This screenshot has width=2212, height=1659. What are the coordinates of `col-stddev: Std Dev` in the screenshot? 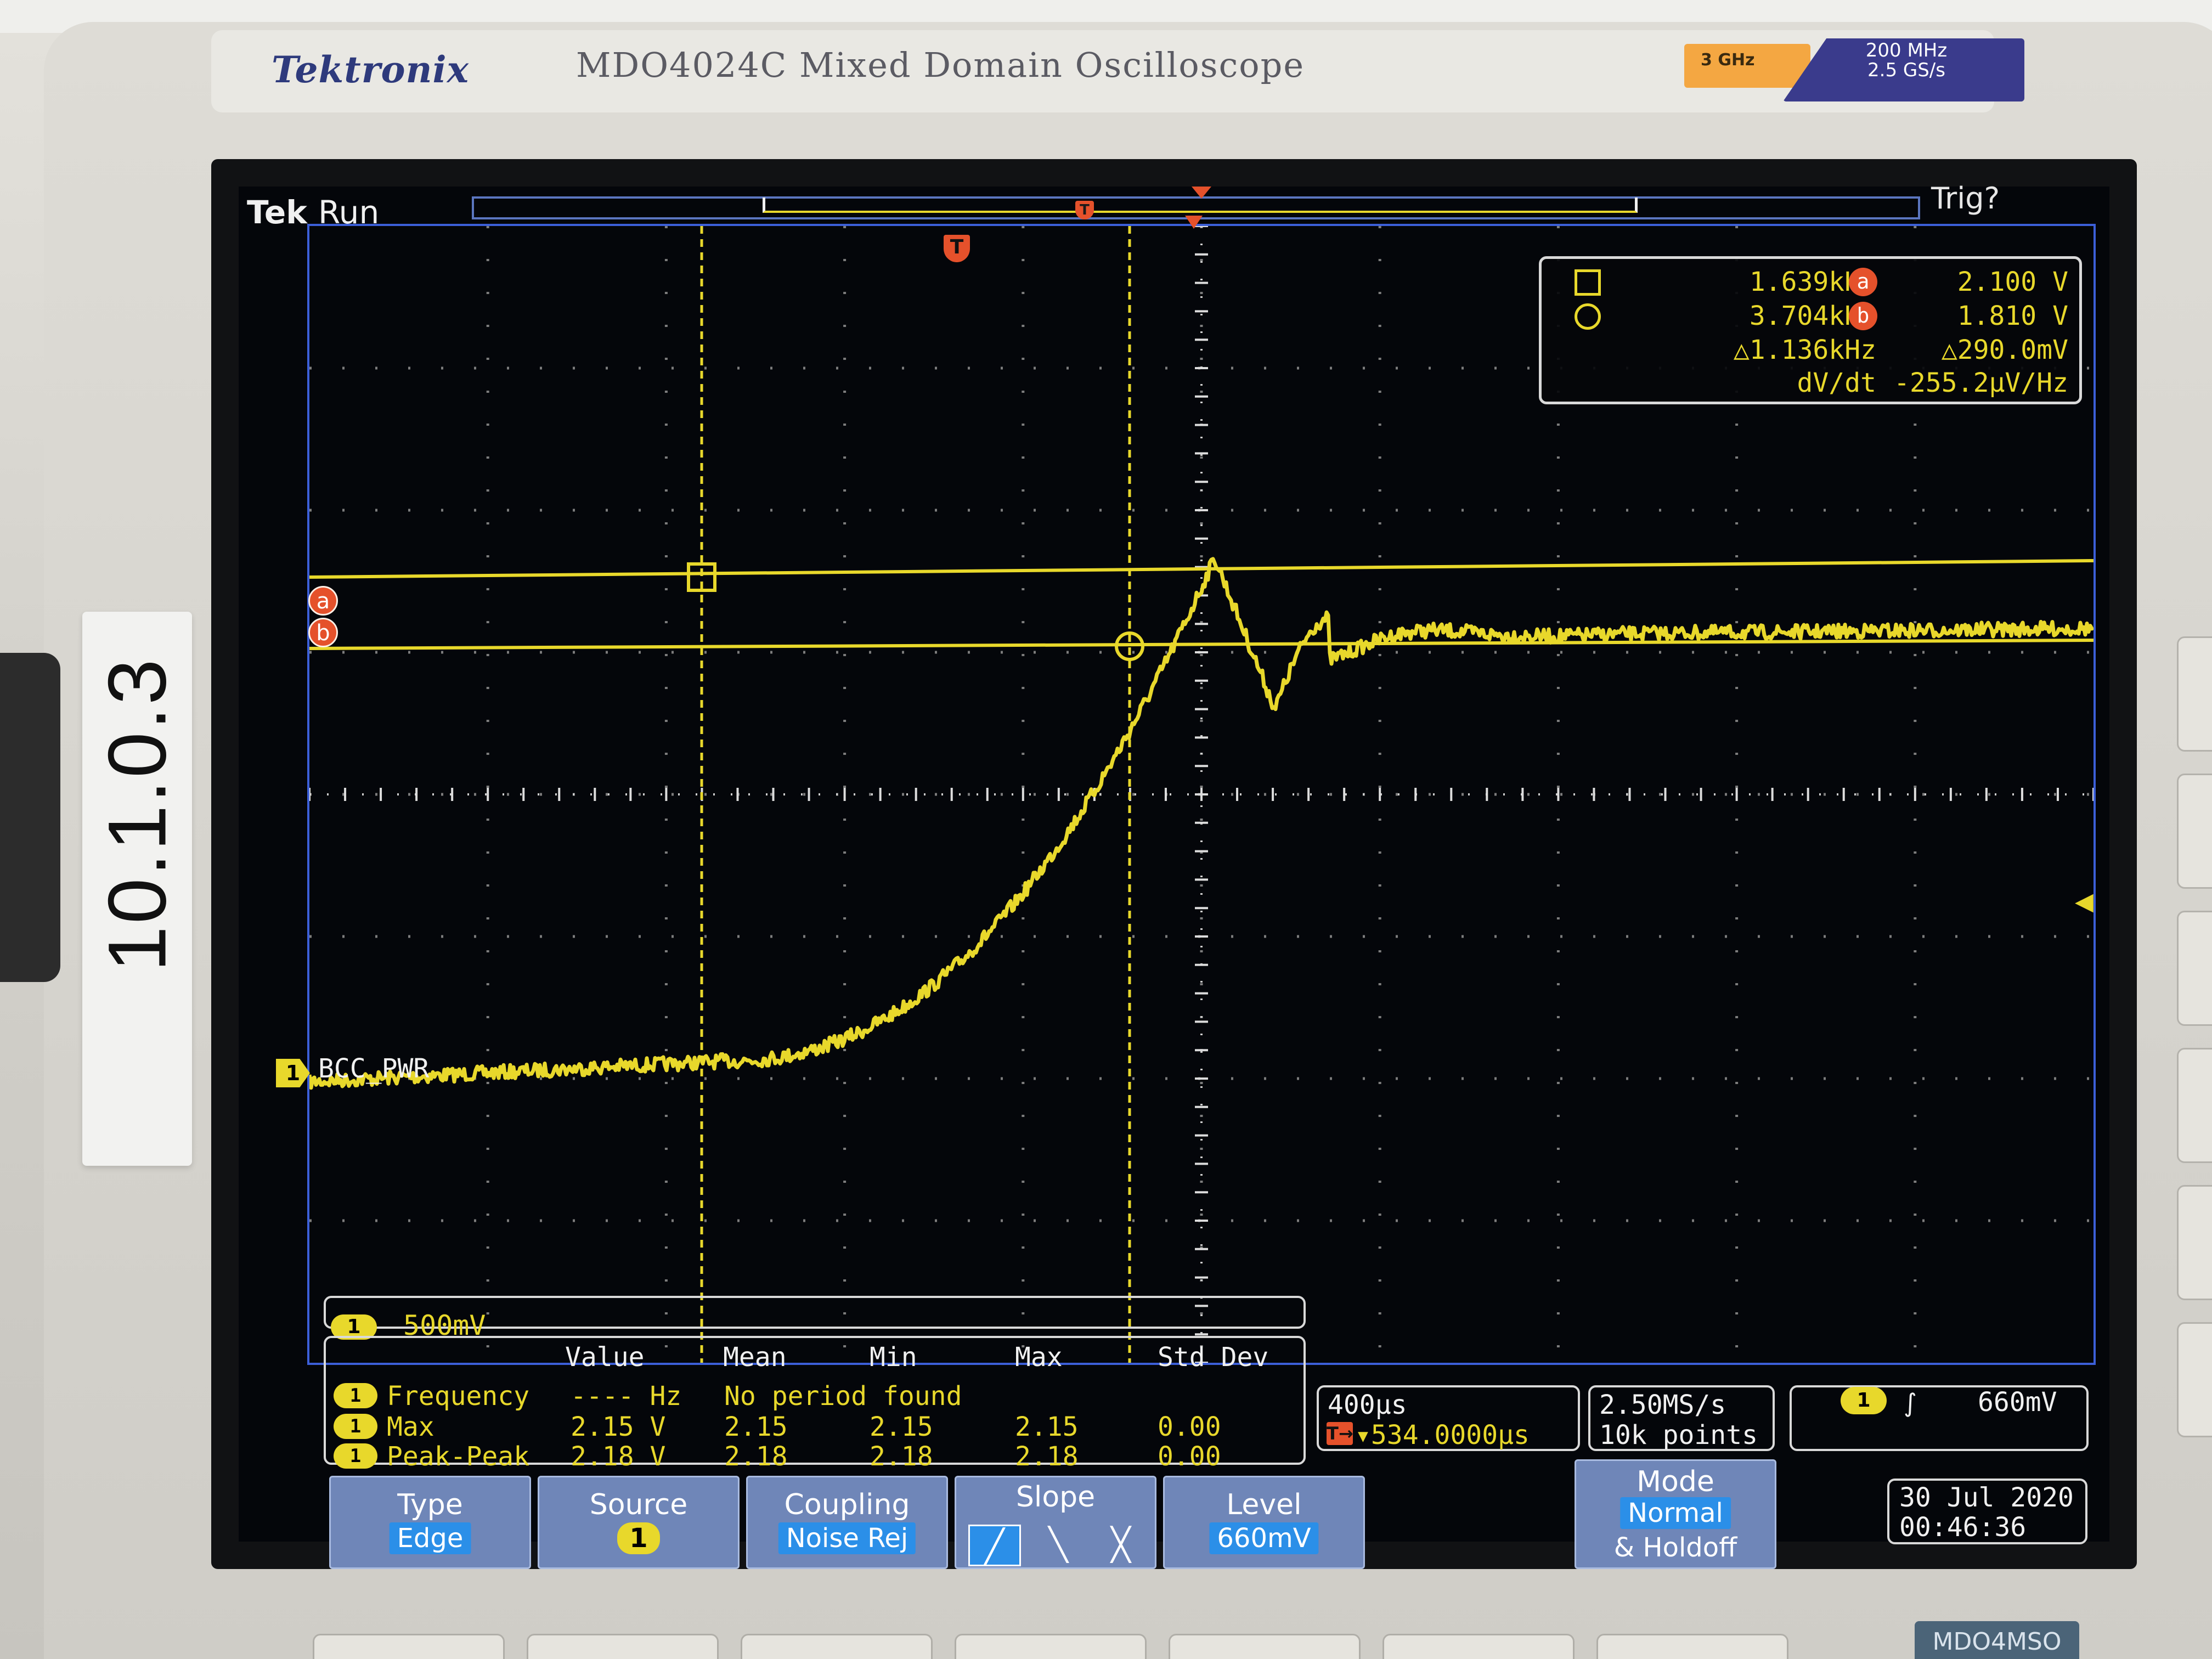 It's located at (1214, 1358).